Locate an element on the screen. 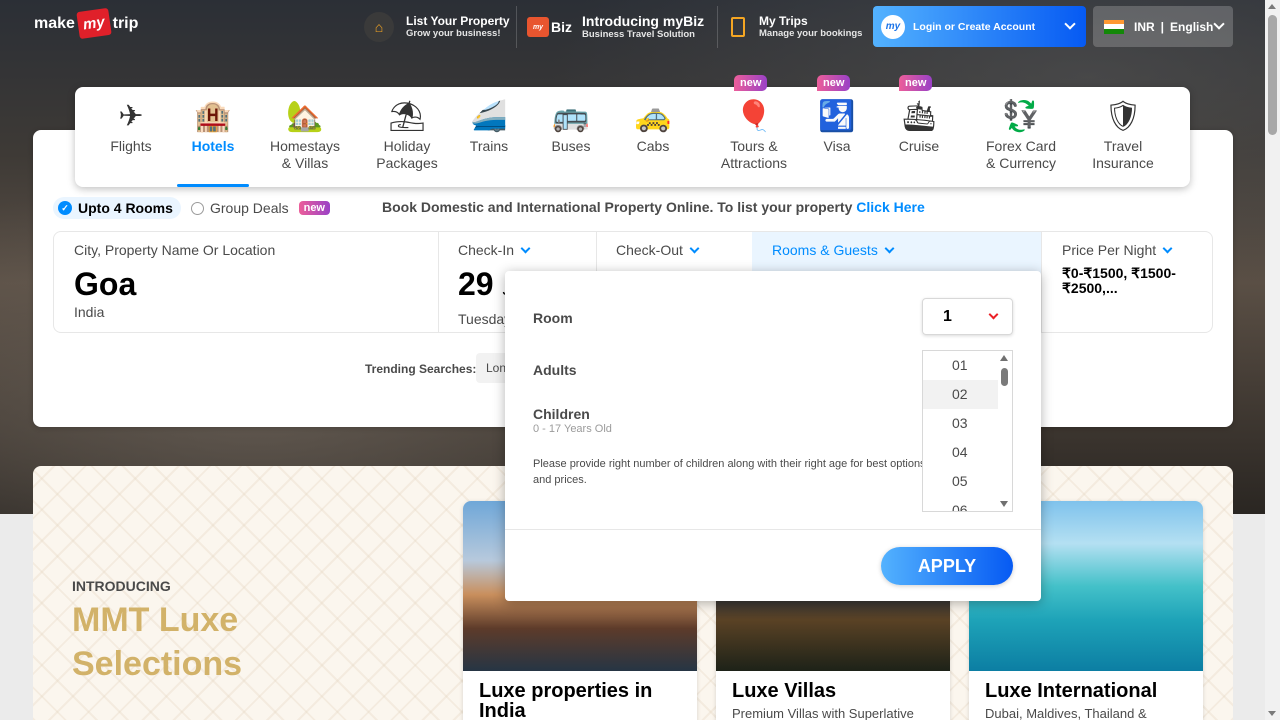 This screenshot has height=720, width=1280. mybiz-suffix: Biz is located at coordinates (561, 27).